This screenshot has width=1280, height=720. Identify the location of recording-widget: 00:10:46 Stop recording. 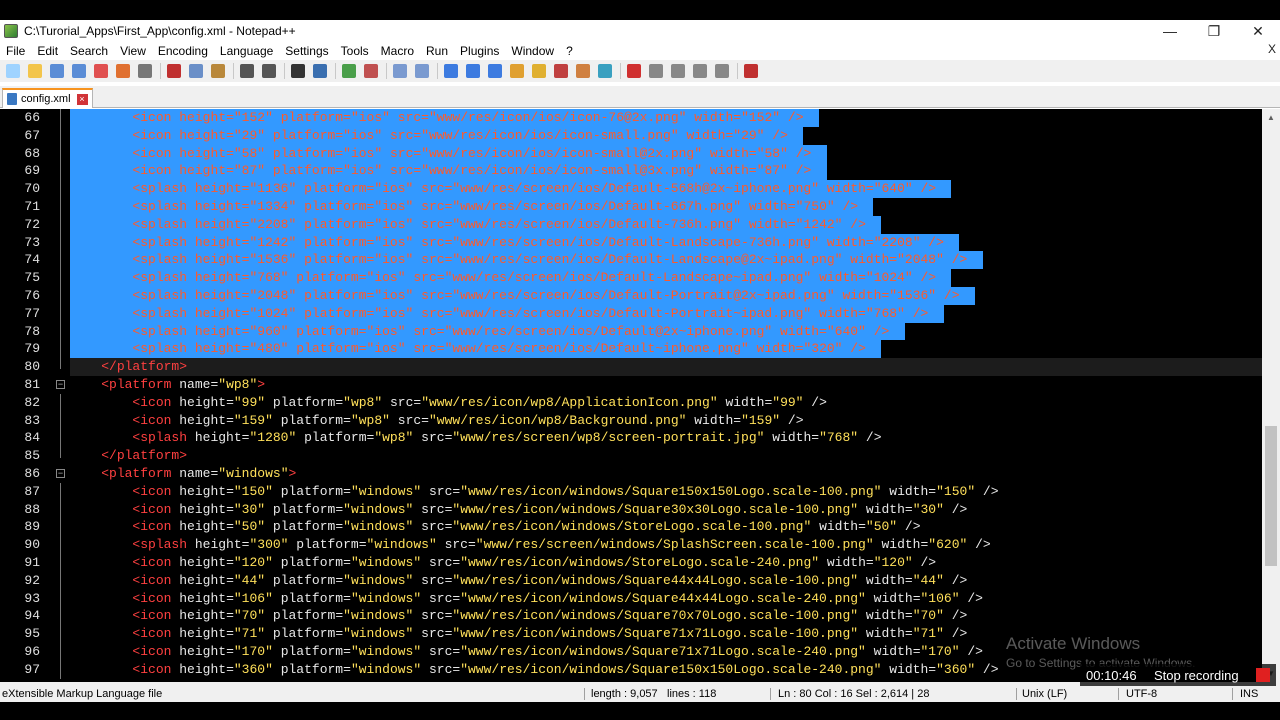
(1178, 675).